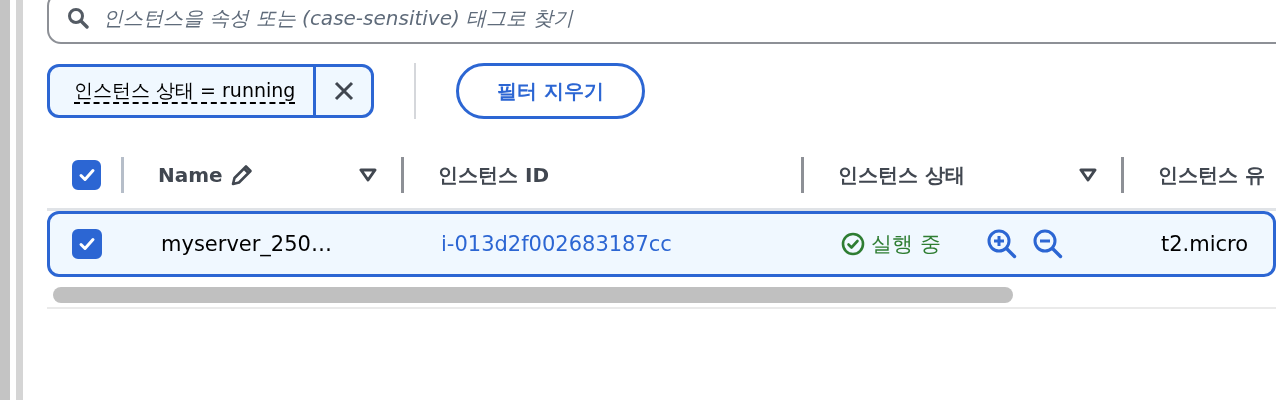 This screenshot has width=1276, height=400. What do you see at coordinates (901, 175) in the screenshot?
I see `column-header-label: 인스턴스 상태` at bounding box center [901, 175].